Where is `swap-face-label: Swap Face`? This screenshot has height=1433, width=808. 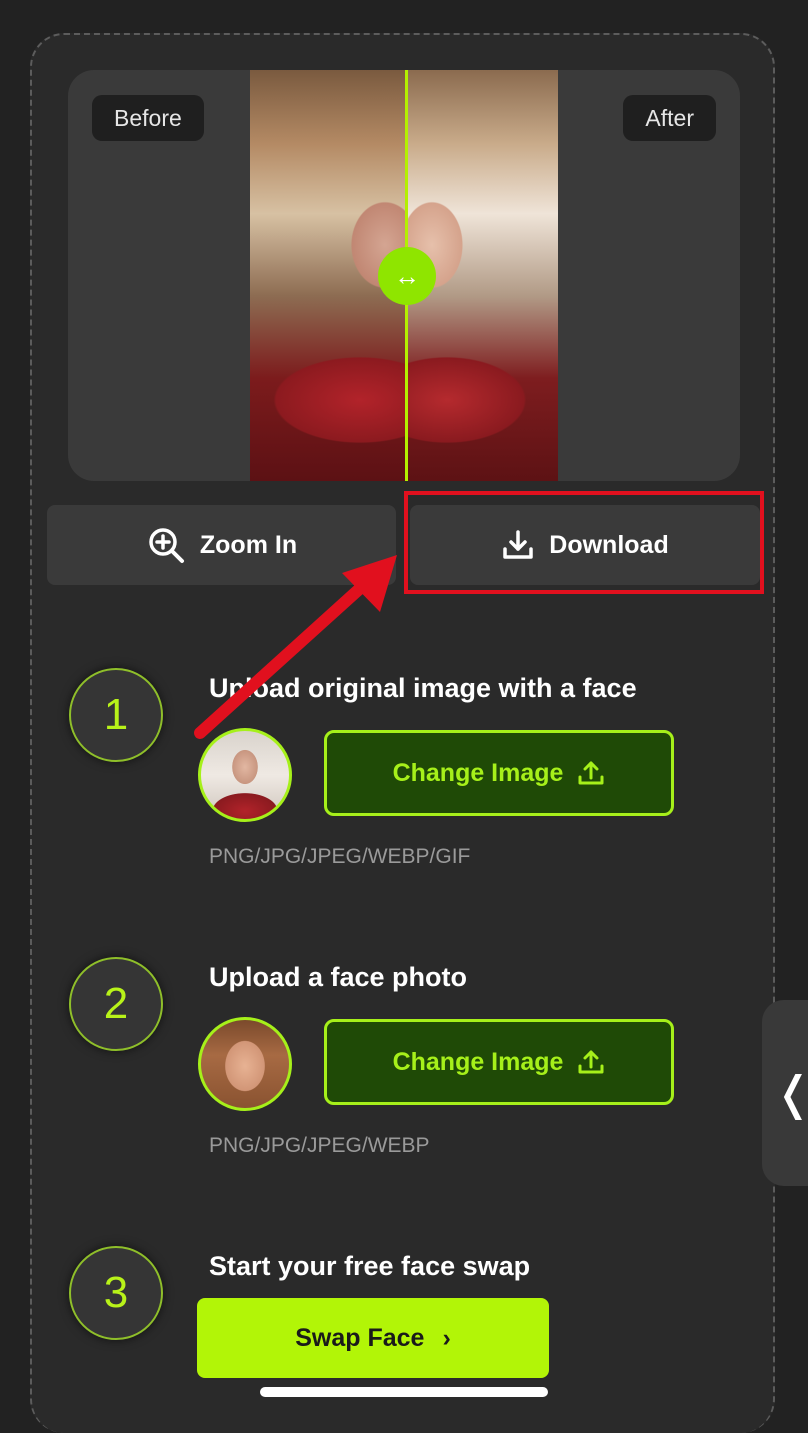
swap-face-label: Swap Face is located at coordinates (360, 1337).